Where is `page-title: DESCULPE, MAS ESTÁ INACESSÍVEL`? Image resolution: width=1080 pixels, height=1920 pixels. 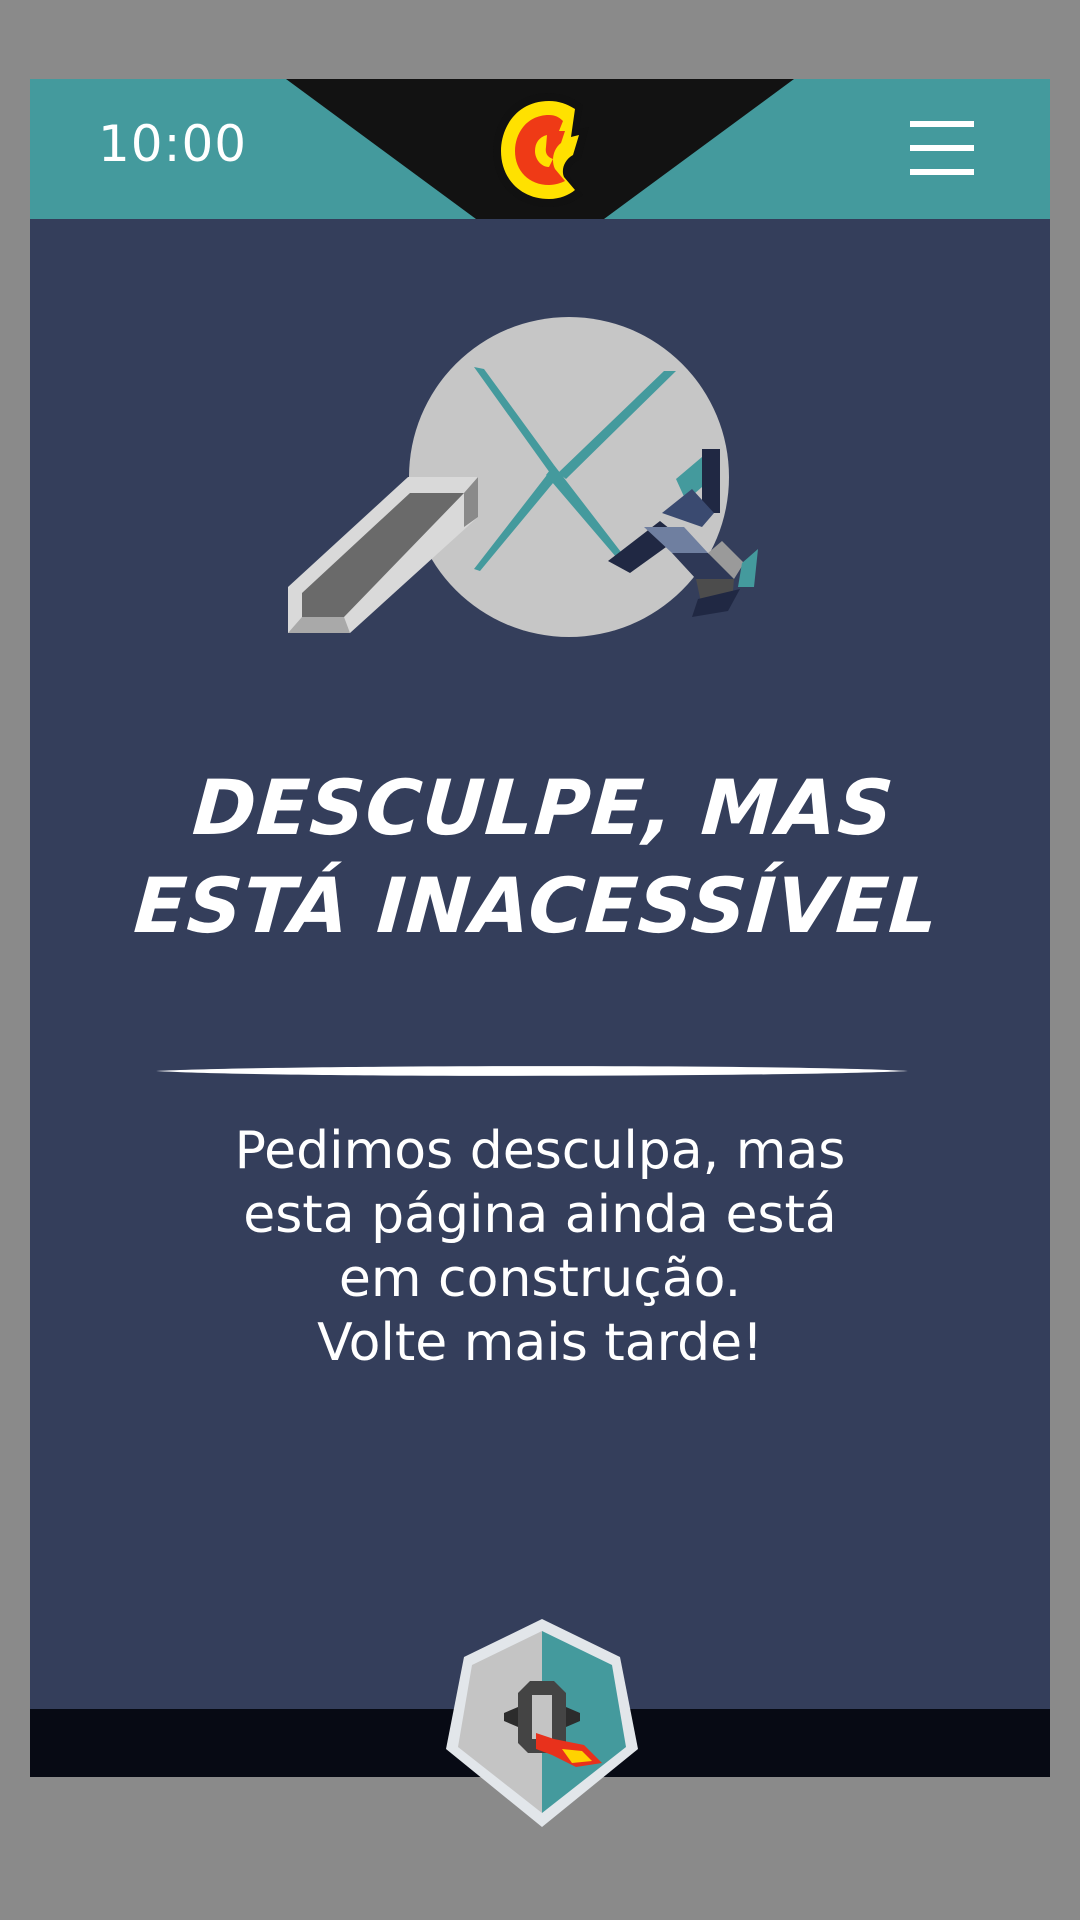 page-title: DESCULPE, MAS ESTÁ INACESSÍVEL is located at coordinates (540, 857).